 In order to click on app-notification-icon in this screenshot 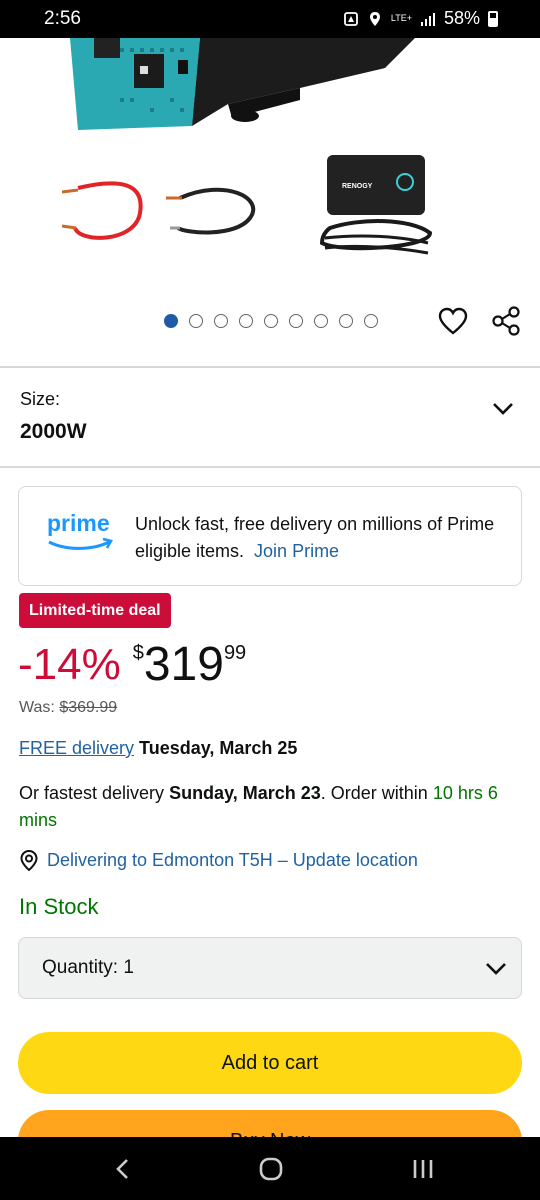, I will do `click(350, 18)`.